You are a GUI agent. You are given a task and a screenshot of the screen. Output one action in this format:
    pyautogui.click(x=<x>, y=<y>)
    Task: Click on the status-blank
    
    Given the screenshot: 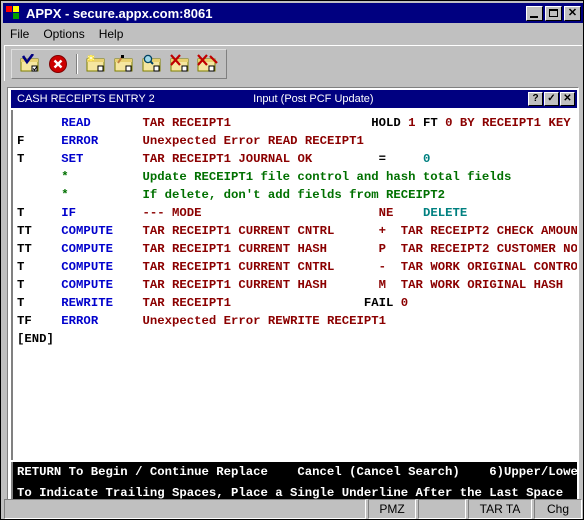 What is the action you would take?
    pyautogui.click(x=442, y=509)
    